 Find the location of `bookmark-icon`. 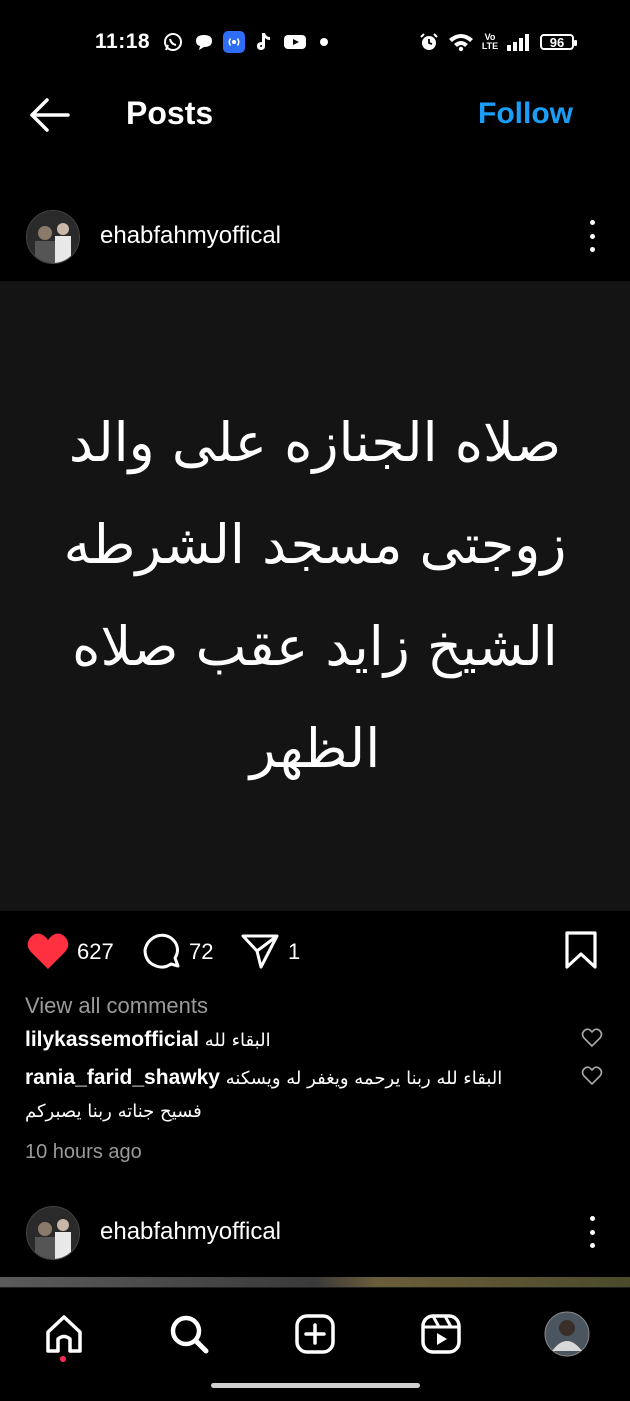

bookmark-icon is located at coordinates (581, 950).